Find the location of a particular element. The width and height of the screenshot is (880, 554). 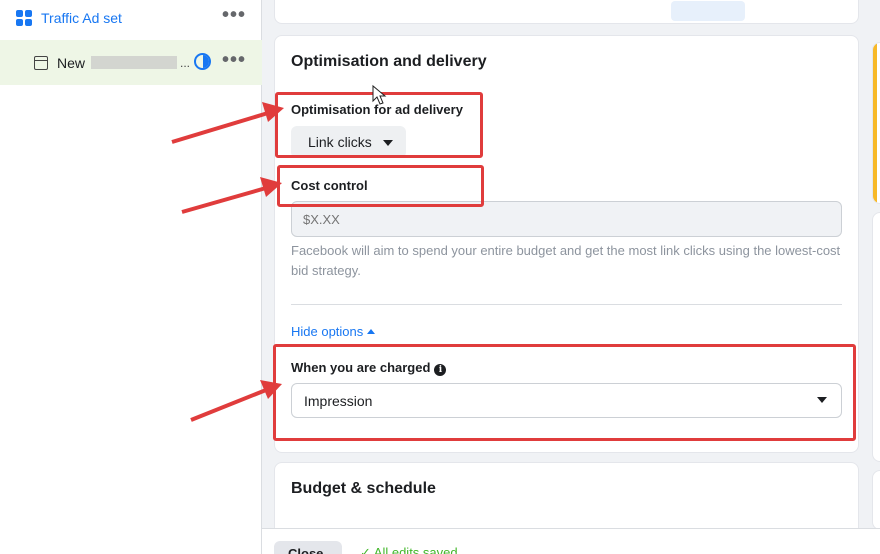

annotation-arrows is located at coordinates (279, 253).